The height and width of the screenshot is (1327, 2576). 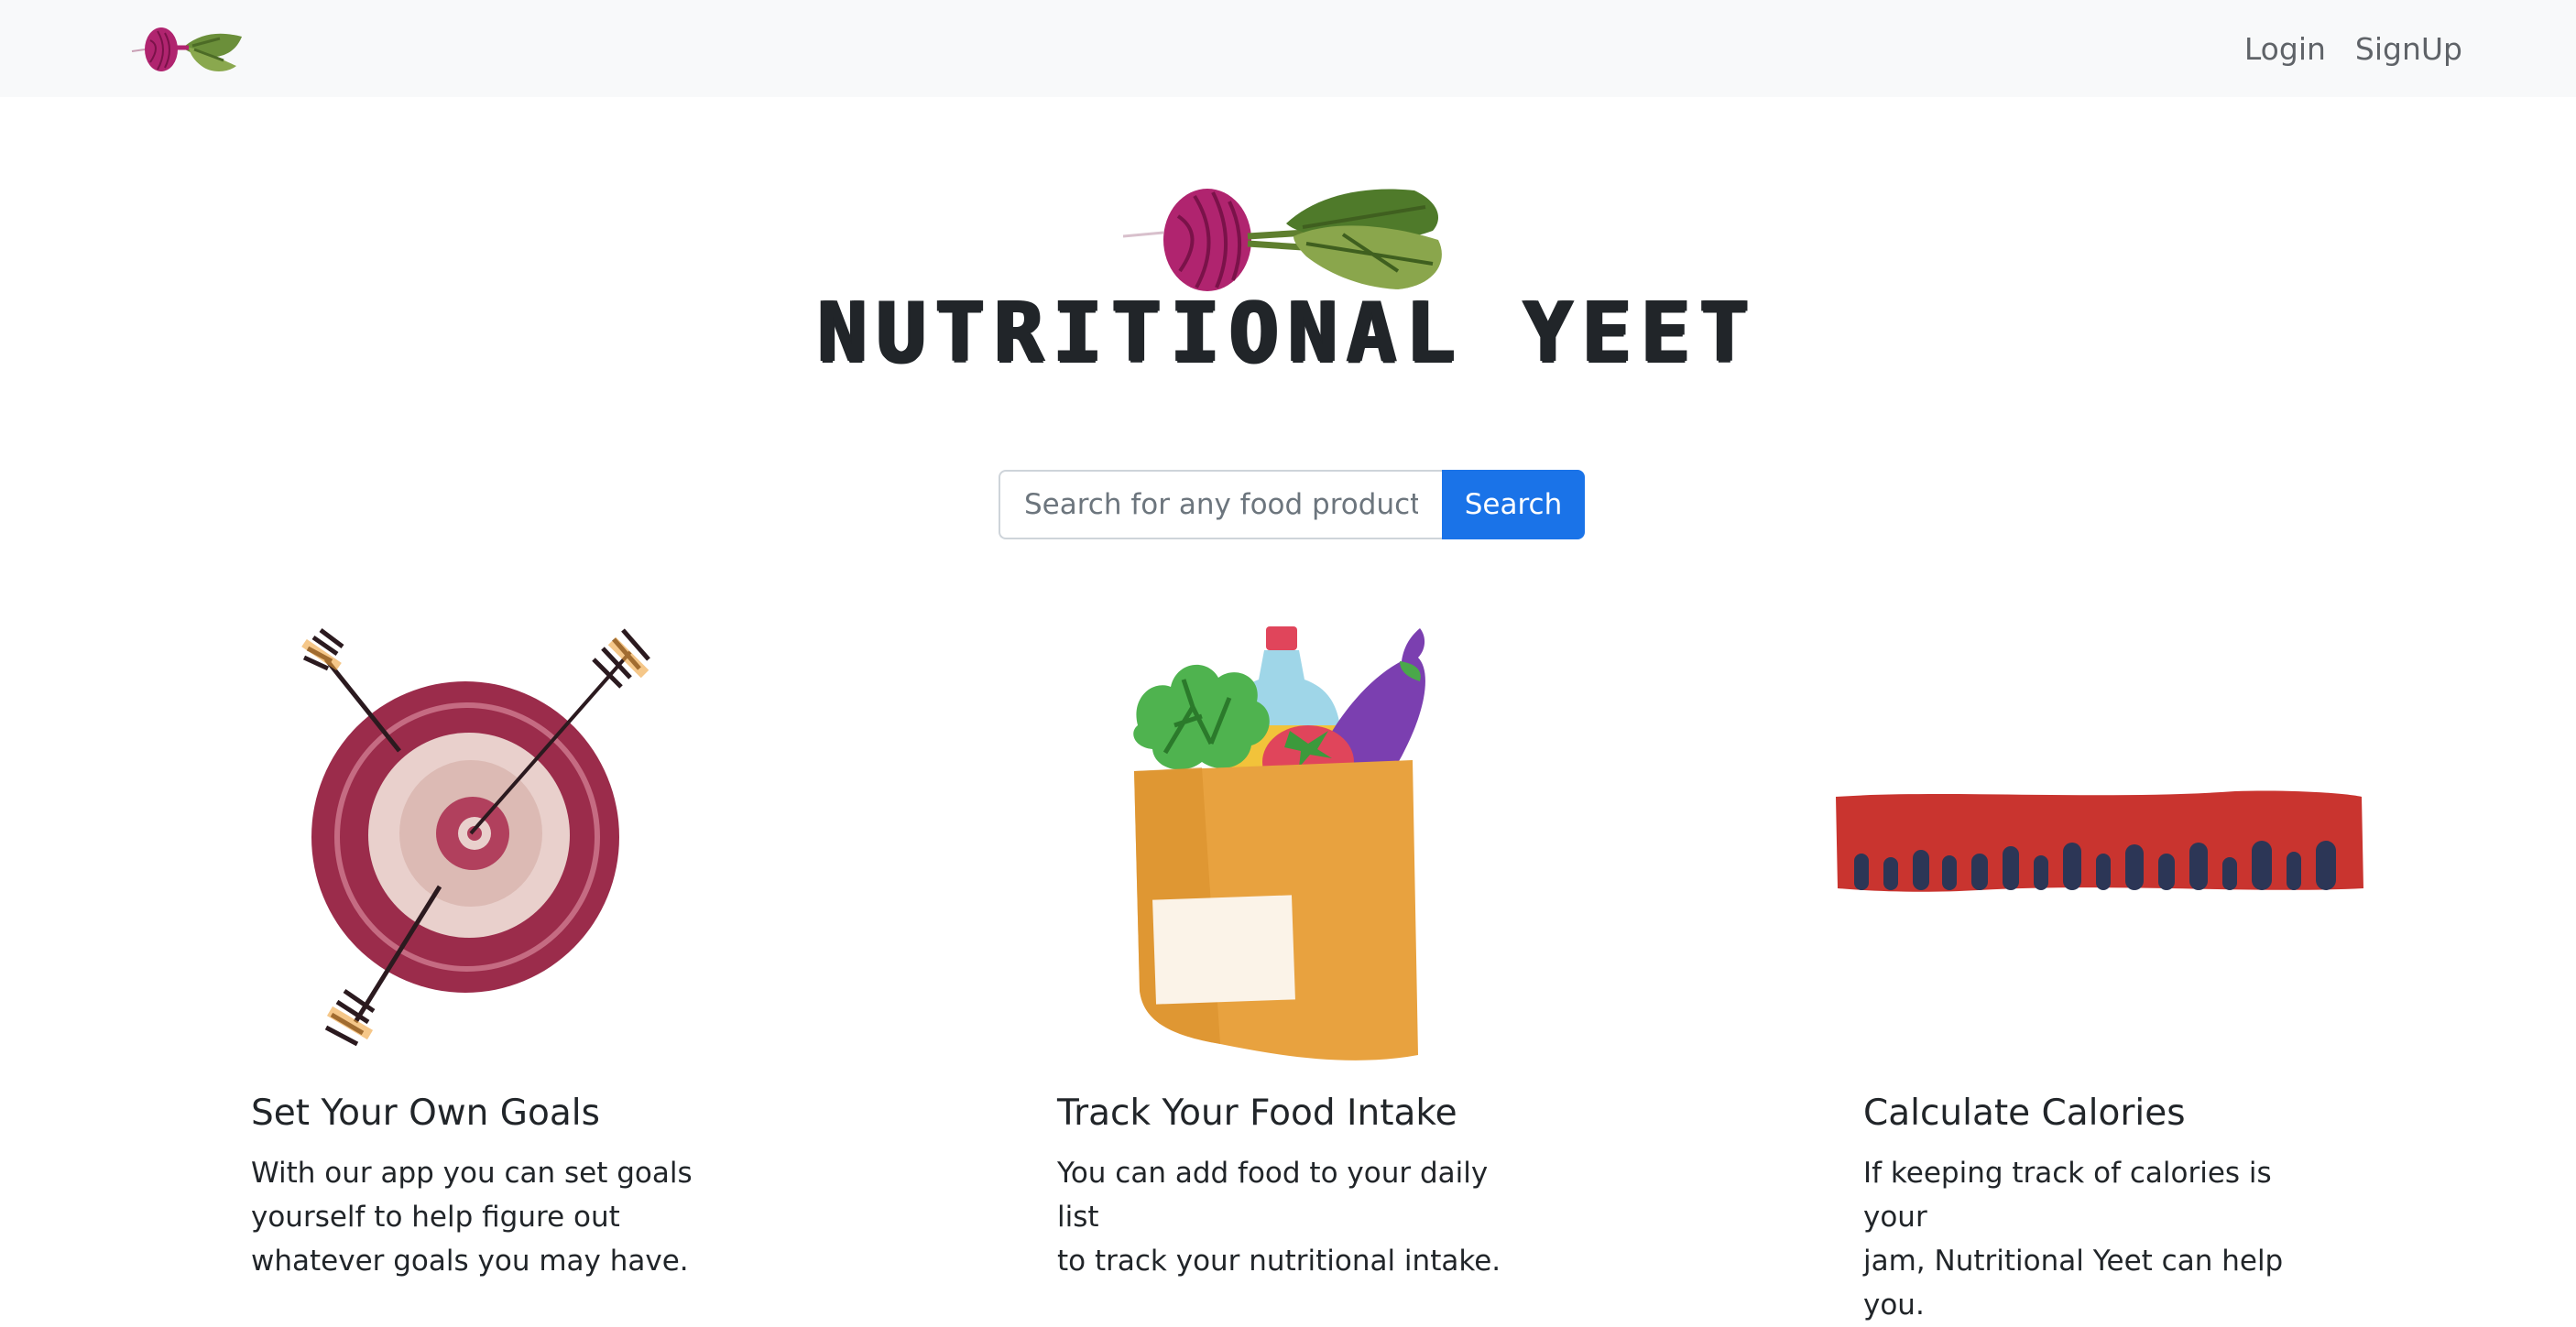 I want to click on feature-line: yourself to help figure out, so click(x=436, y=1217).